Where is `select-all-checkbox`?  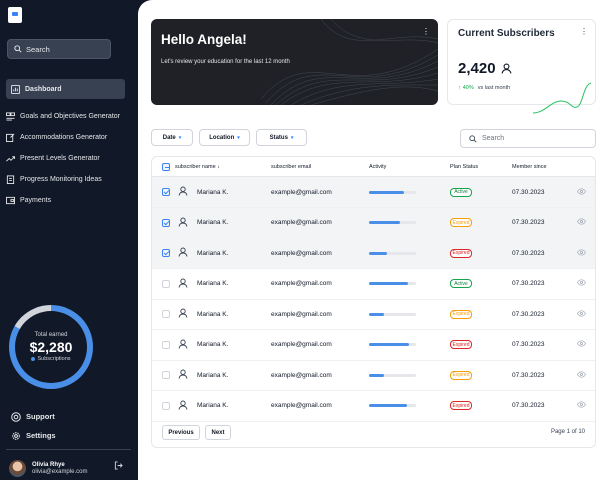 select-all-checkbox is located at coordinates (166, 166).